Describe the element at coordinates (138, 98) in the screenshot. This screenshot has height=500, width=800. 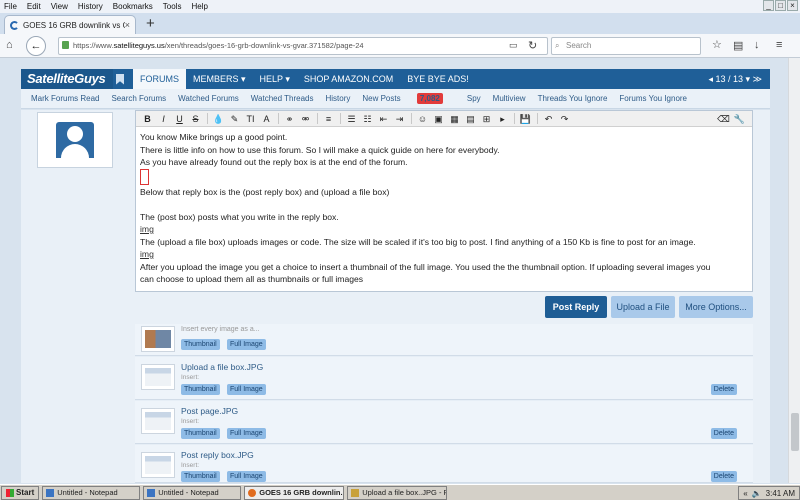
I see `subnav-search-forums: Search Forums` at that location.